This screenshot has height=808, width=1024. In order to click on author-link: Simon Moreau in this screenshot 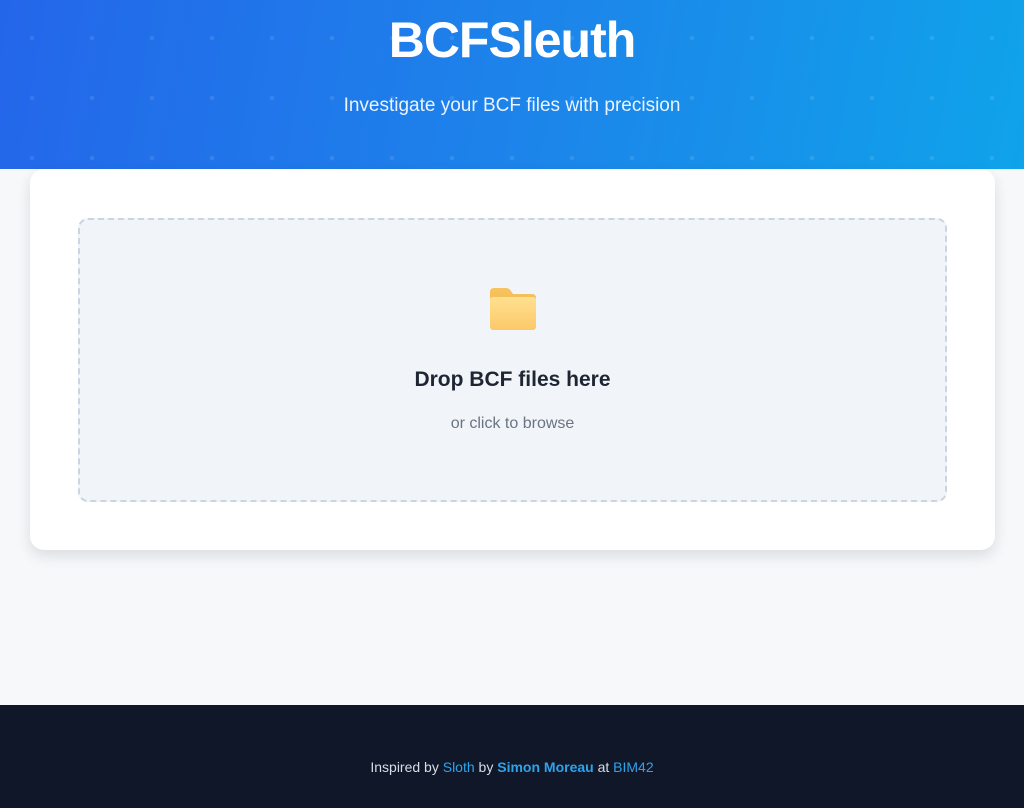, I will do `click(545, 767)`.